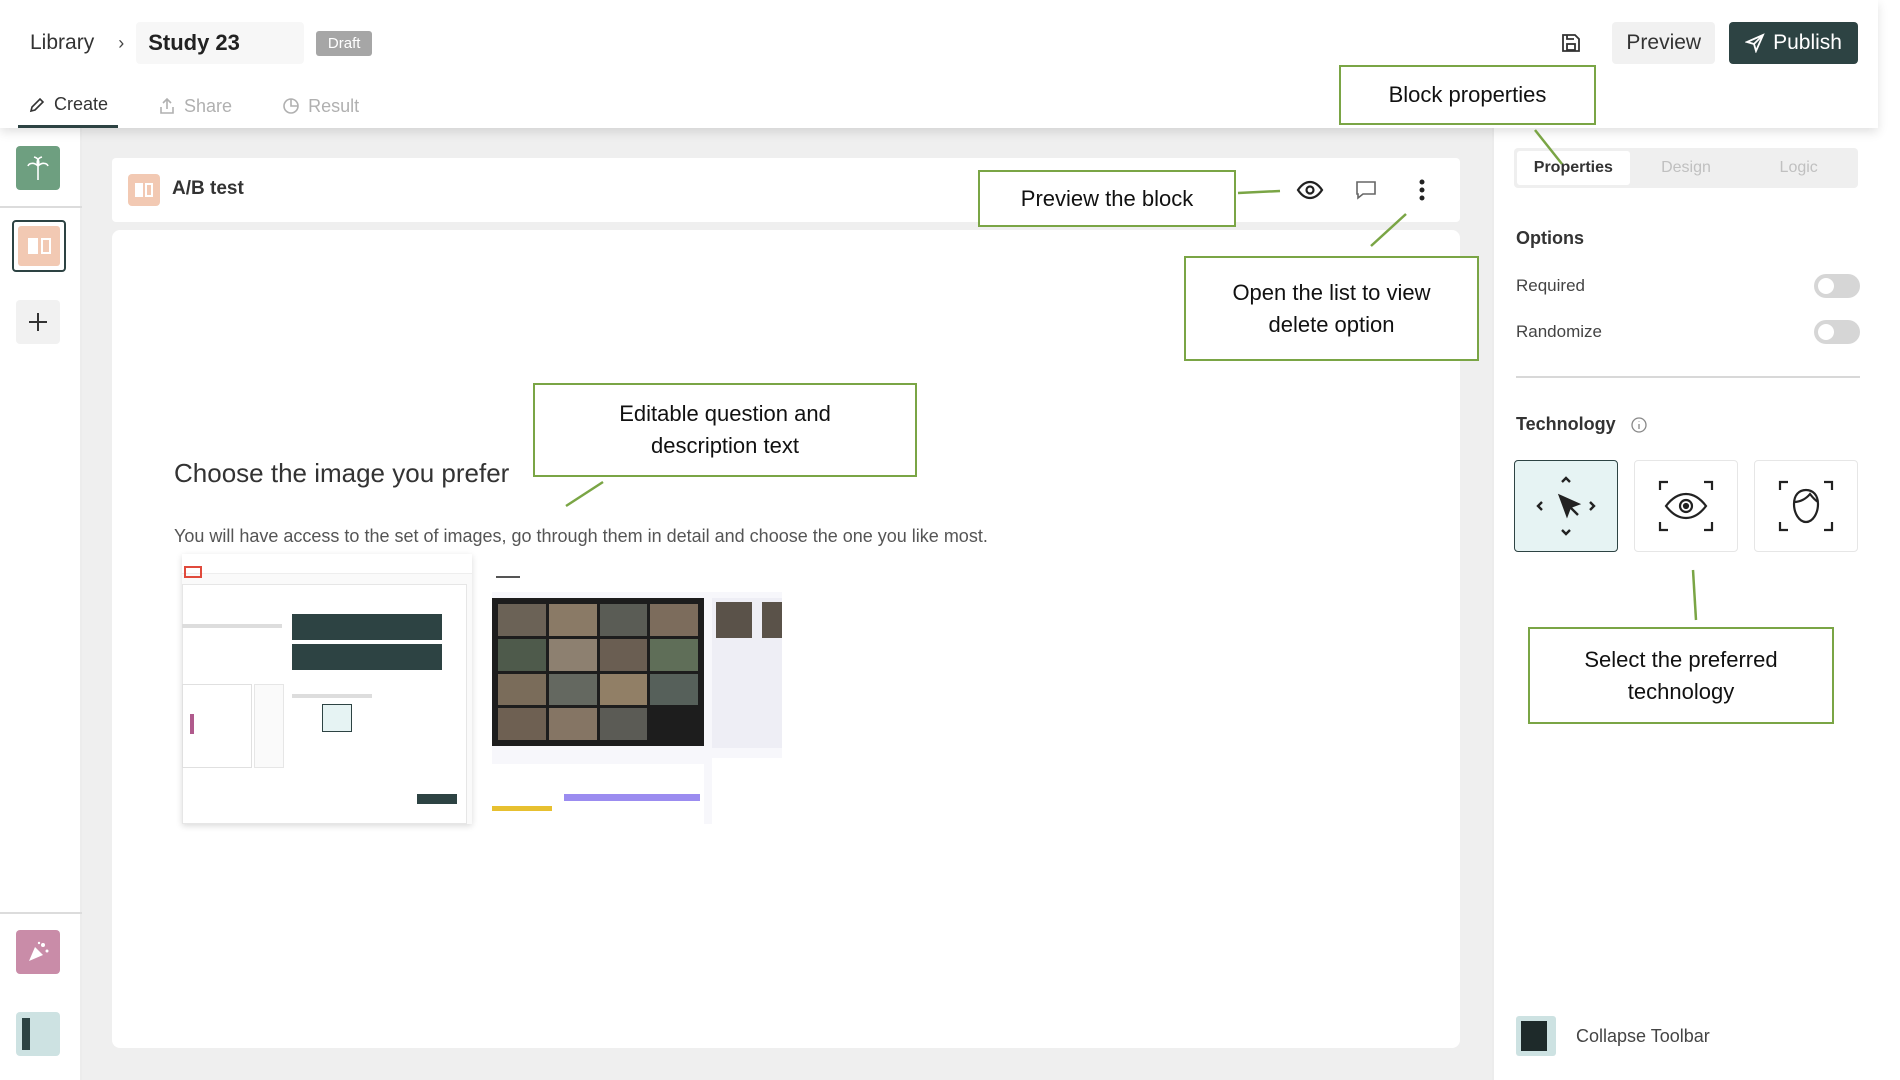 The image size is (1900, 1080). What do you see at coordinates (1798, 168) in the screenshot?
I see `tab-logic: Logic` at bounding box center [1798, 168].